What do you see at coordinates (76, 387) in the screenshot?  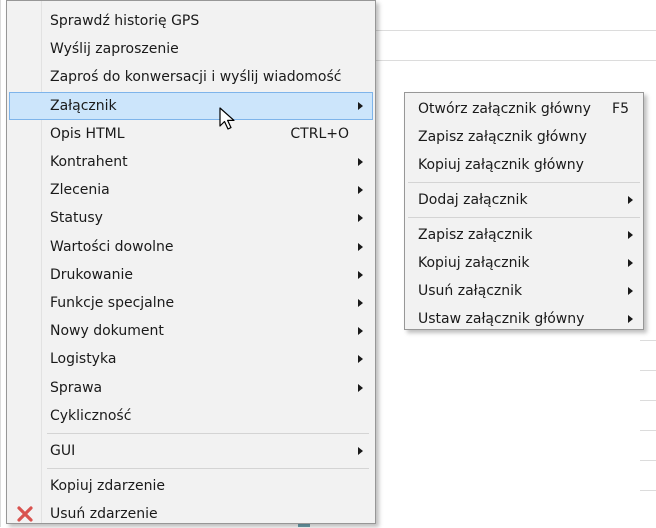 I see `menu-item-label: Sprawa` at bounding box center [76, 387].